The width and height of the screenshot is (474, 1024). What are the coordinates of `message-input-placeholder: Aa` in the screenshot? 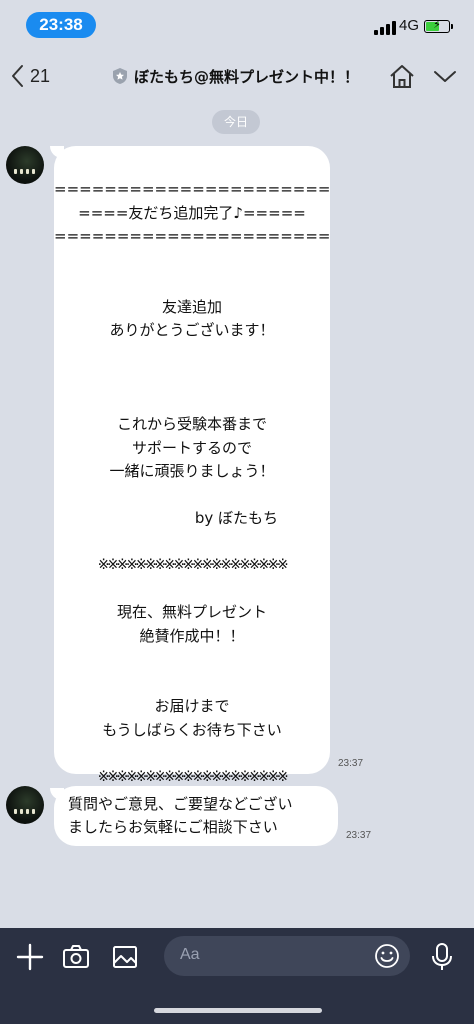 It's located at (190, 954).